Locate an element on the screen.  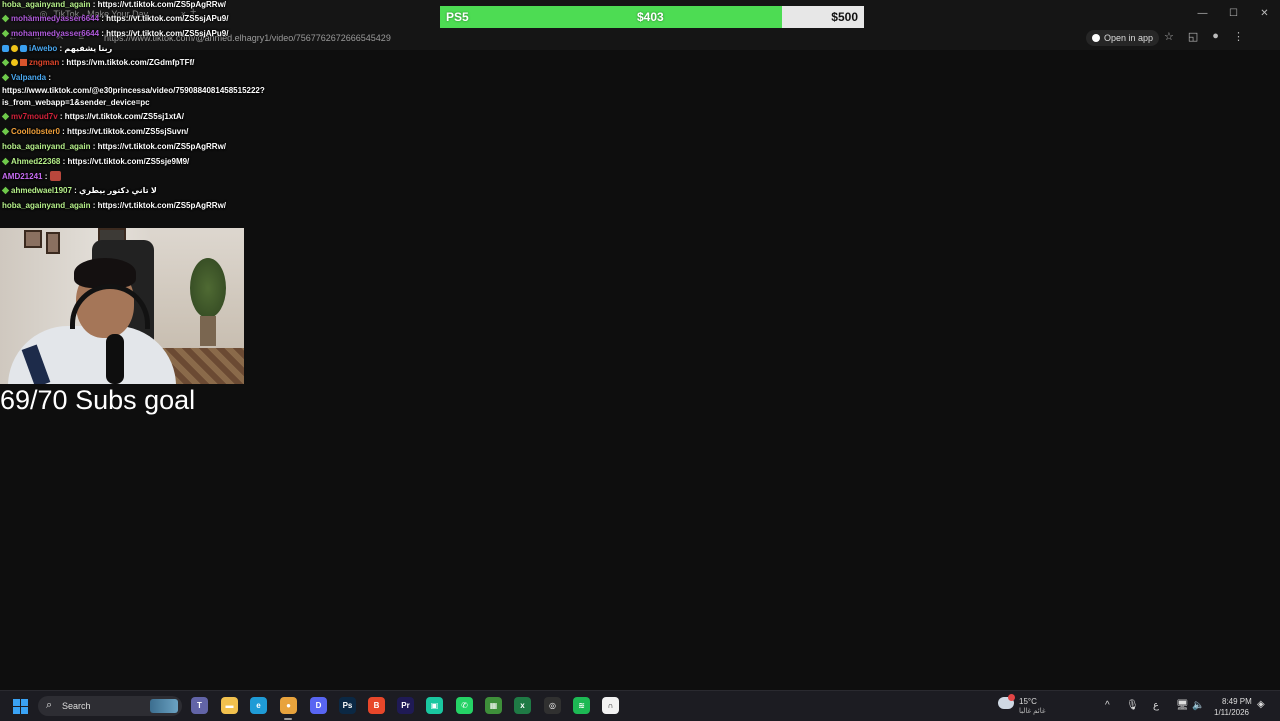
profile-avatar-icon: ● is located at coordinates (1215, 36).